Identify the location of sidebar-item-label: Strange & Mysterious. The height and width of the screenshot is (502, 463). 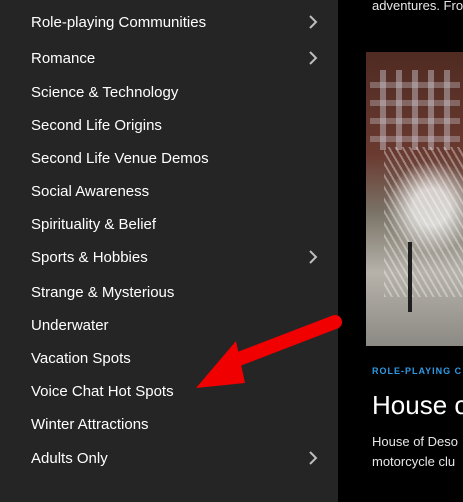
(103, 292).